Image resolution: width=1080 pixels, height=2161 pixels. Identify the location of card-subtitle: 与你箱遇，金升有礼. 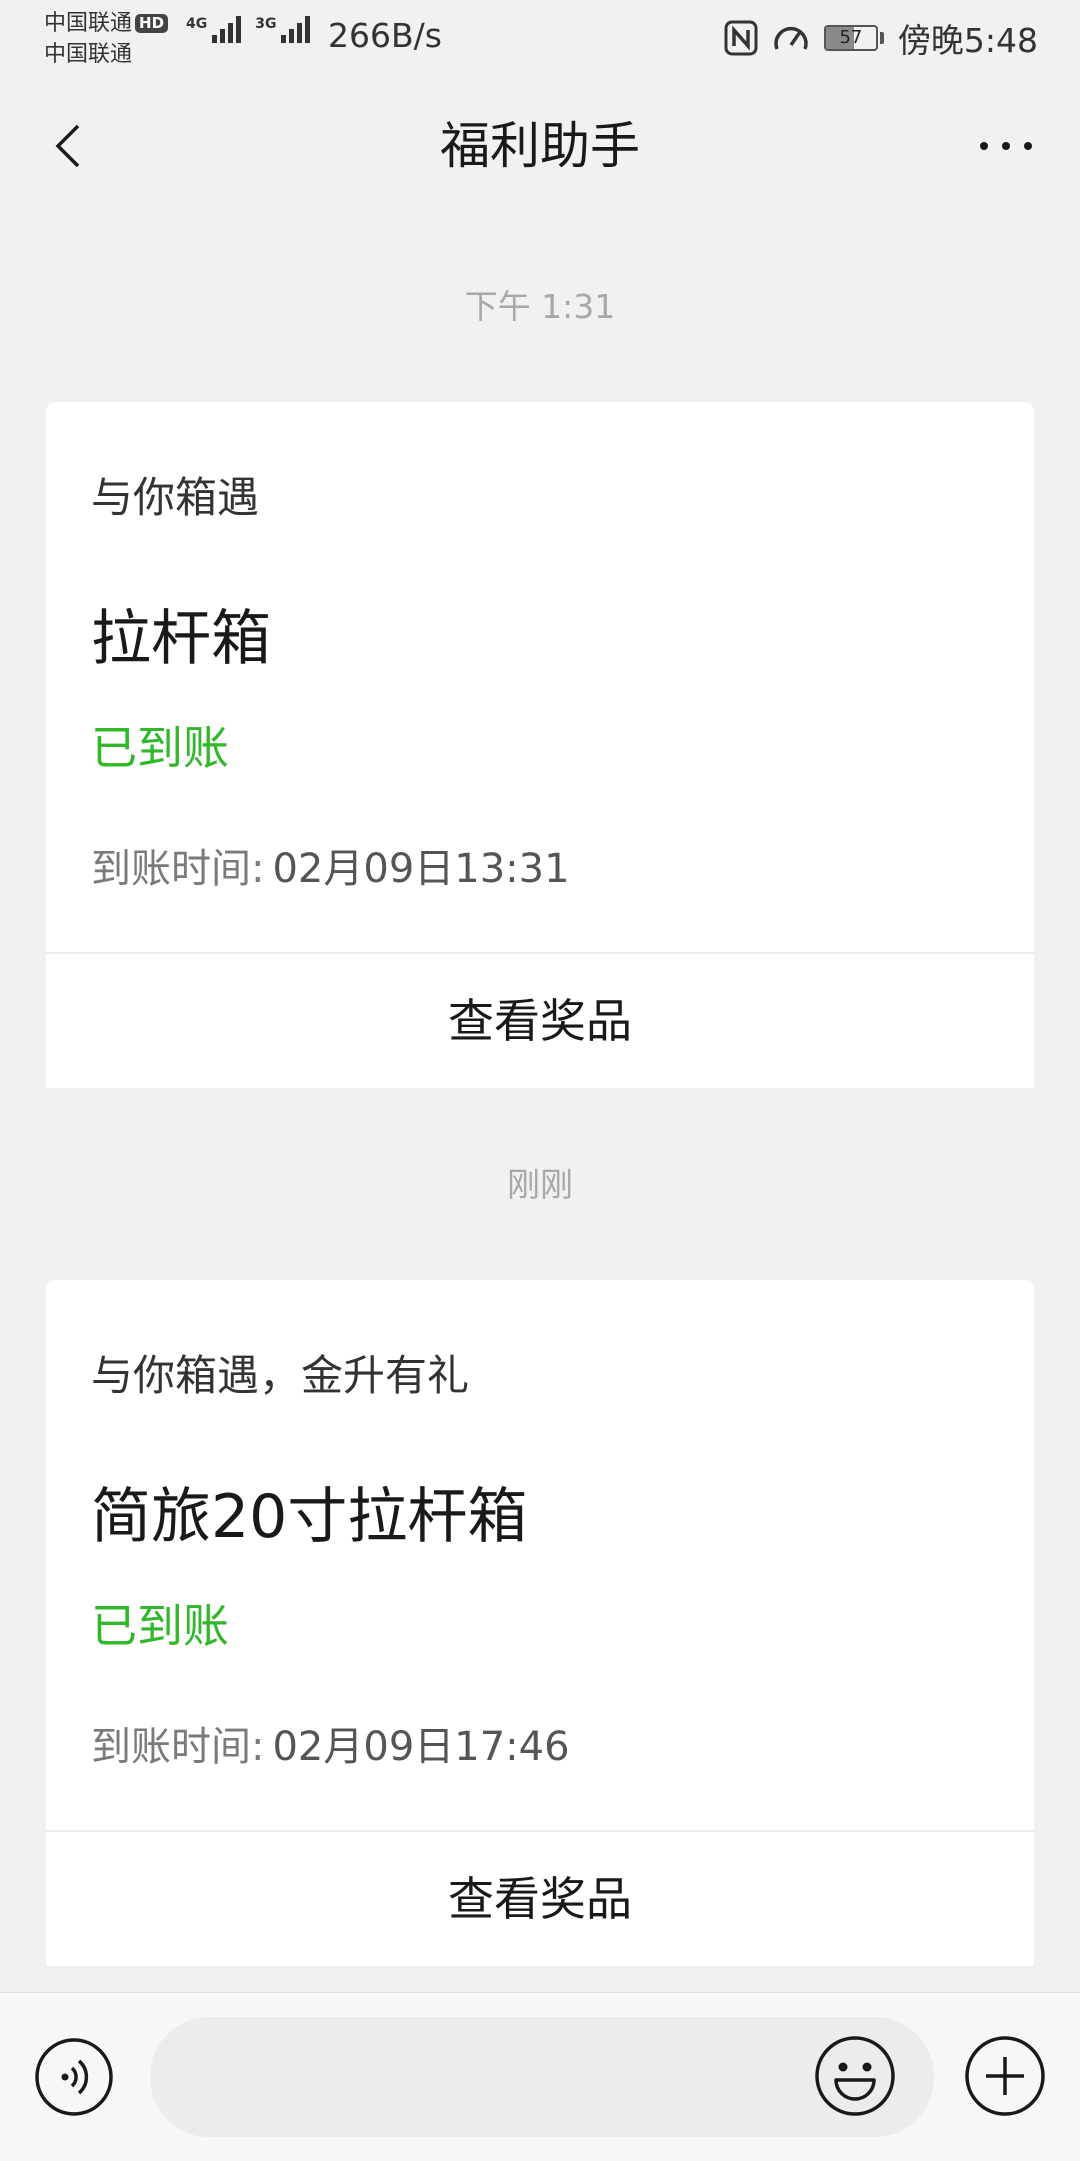
(280, 1375).